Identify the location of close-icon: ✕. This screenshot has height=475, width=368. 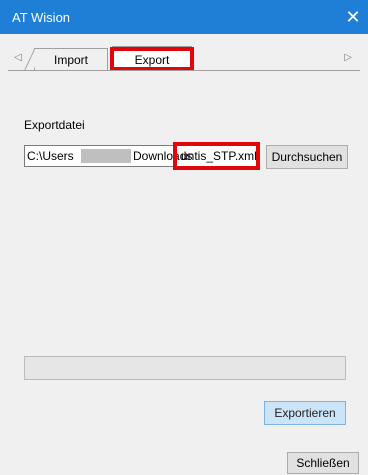
(353, 17).